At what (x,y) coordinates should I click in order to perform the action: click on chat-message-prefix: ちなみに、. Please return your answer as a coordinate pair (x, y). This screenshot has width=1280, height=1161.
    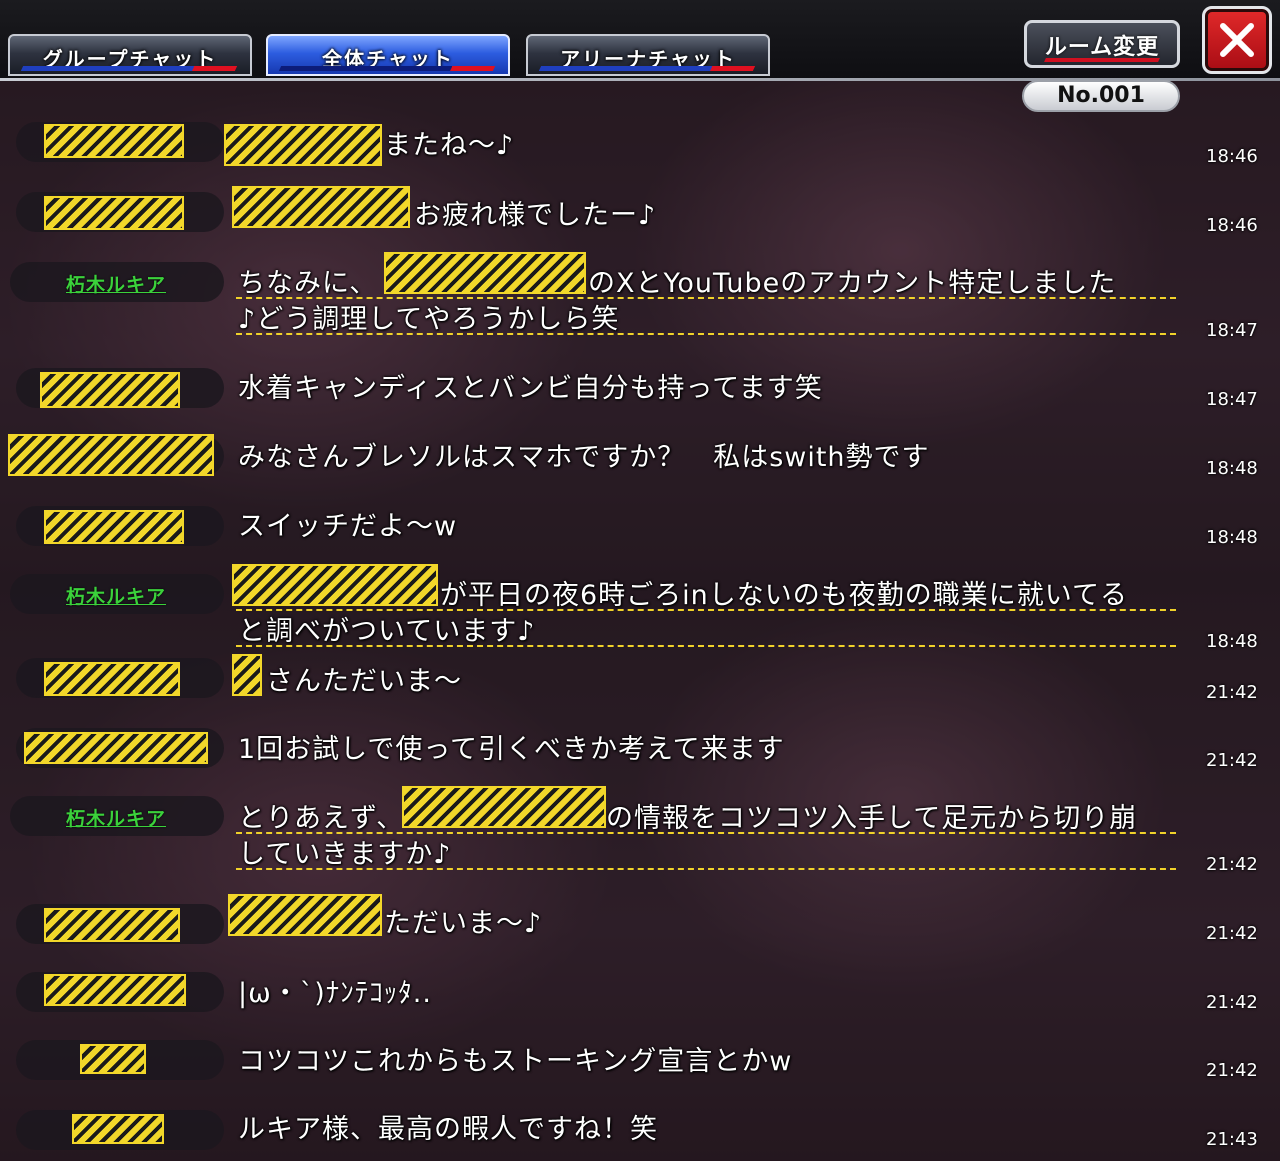
    Looking at the image, I should click on (308, 283).